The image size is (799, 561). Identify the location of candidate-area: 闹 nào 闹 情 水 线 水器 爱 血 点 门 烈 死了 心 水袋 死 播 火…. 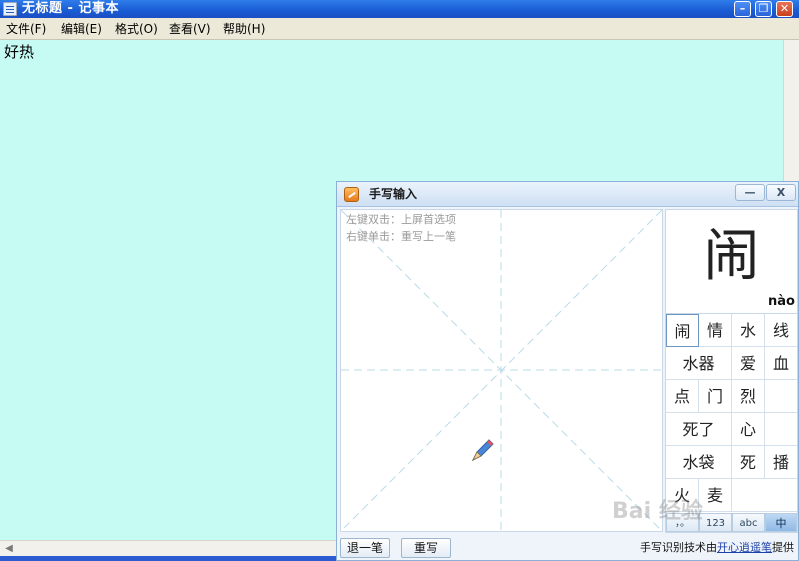
(731, 371).